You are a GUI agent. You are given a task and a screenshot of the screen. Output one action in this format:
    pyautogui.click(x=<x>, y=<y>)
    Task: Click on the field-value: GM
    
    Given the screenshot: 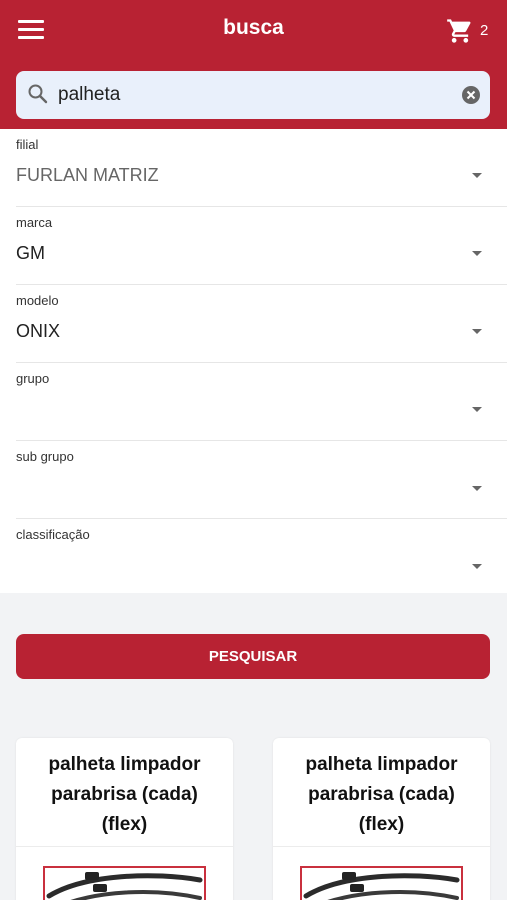 What is the action you would take?
    pyautogui.click(x=30, y=253)
    